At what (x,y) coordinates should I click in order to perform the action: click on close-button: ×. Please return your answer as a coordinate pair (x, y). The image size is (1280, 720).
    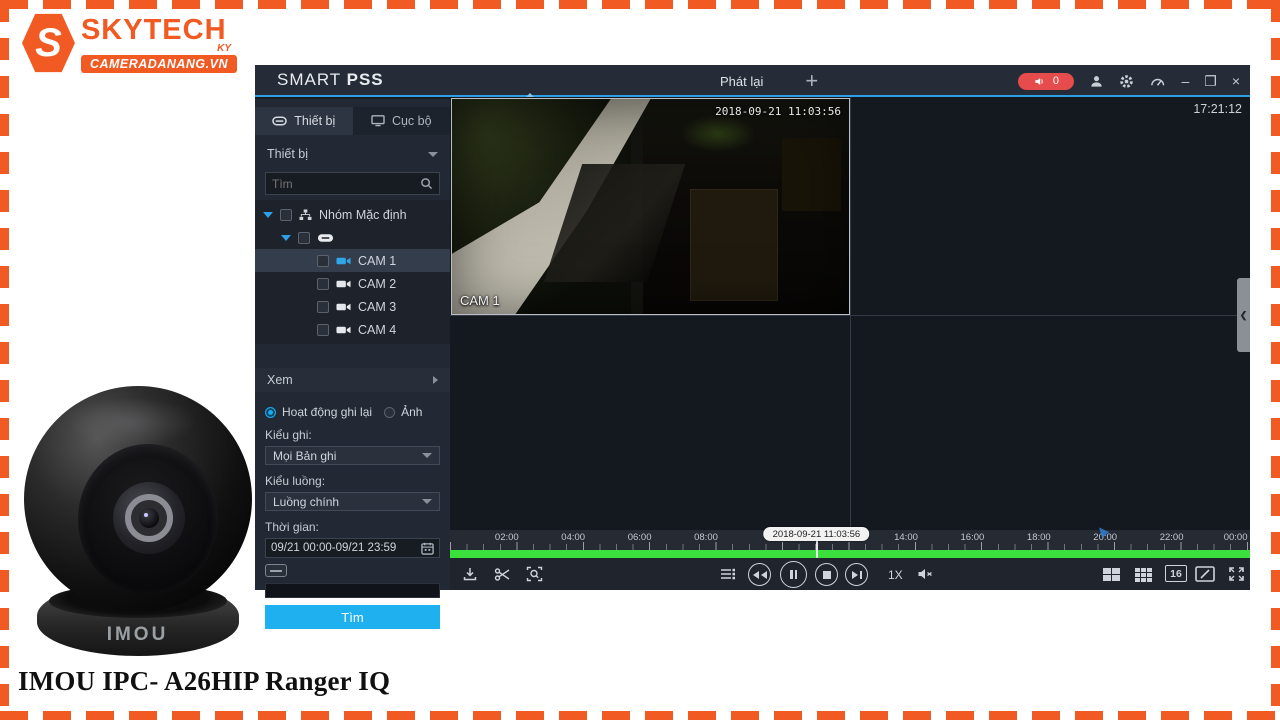
    Looking at the image, I should click on (1236, 81).